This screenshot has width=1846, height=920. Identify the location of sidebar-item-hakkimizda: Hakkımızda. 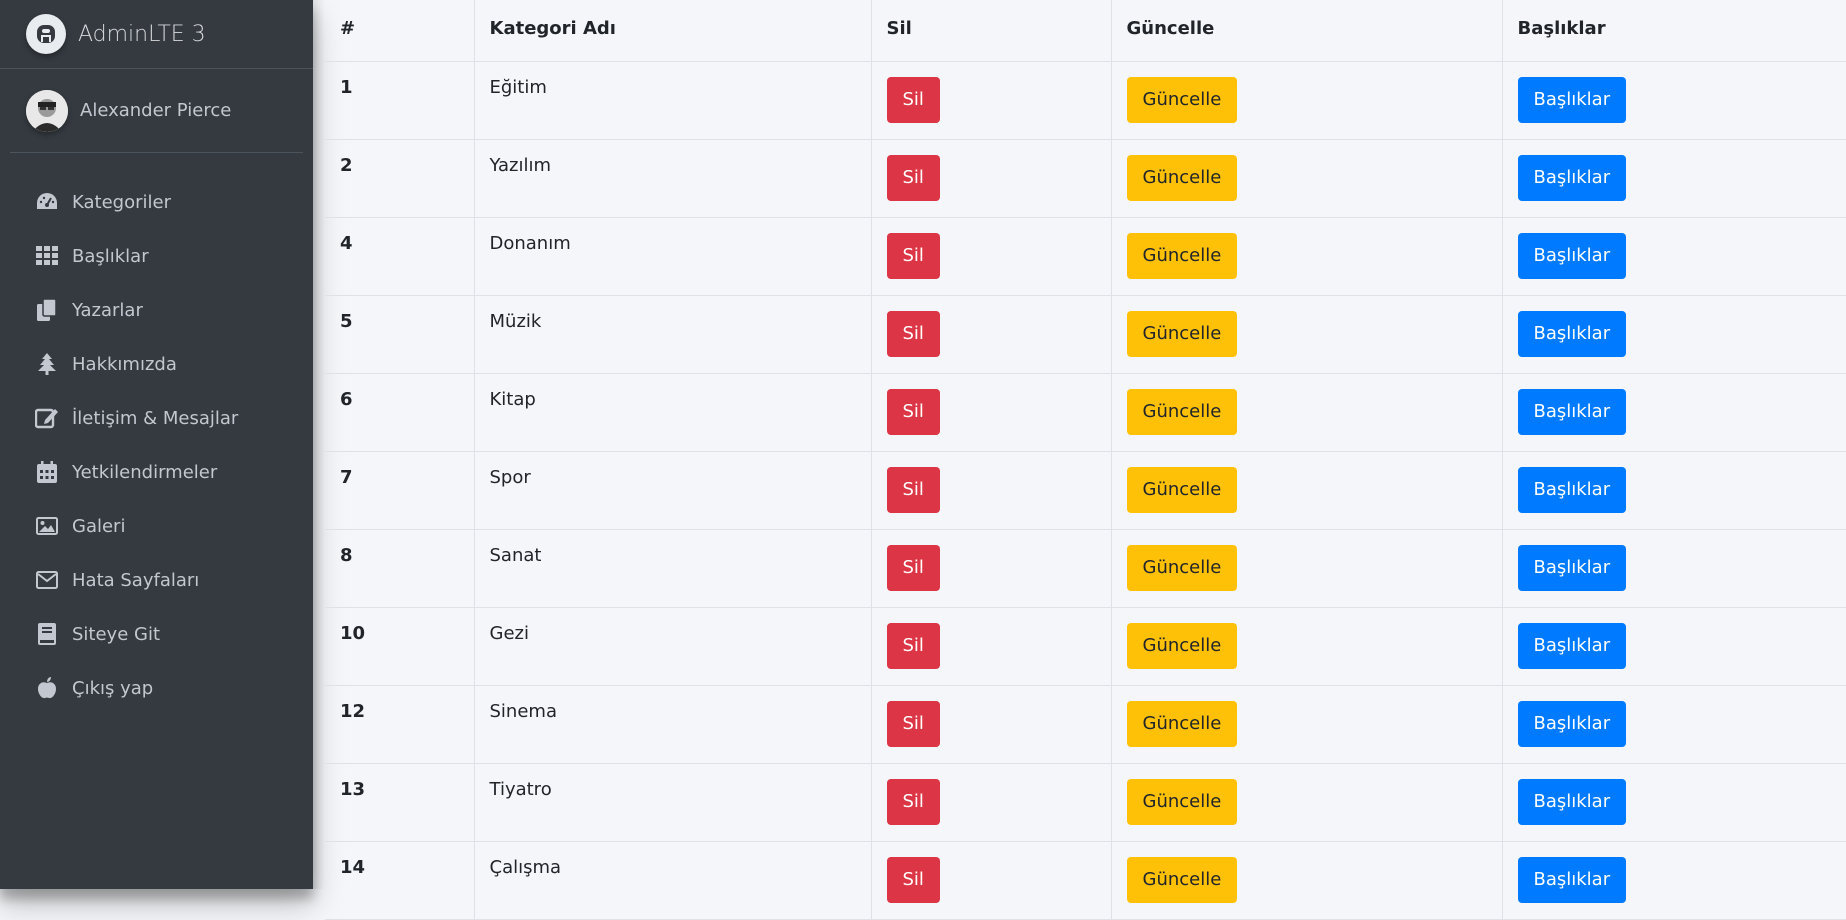
(156, 364).